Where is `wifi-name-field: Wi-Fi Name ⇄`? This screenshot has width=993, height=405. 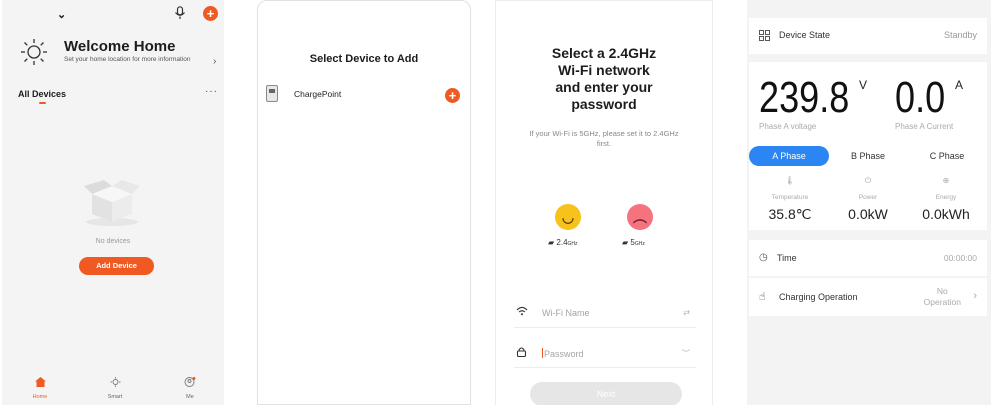 wifi-name-field: Wi-Fi Name ⇄ is located at coordinates (605, 313).